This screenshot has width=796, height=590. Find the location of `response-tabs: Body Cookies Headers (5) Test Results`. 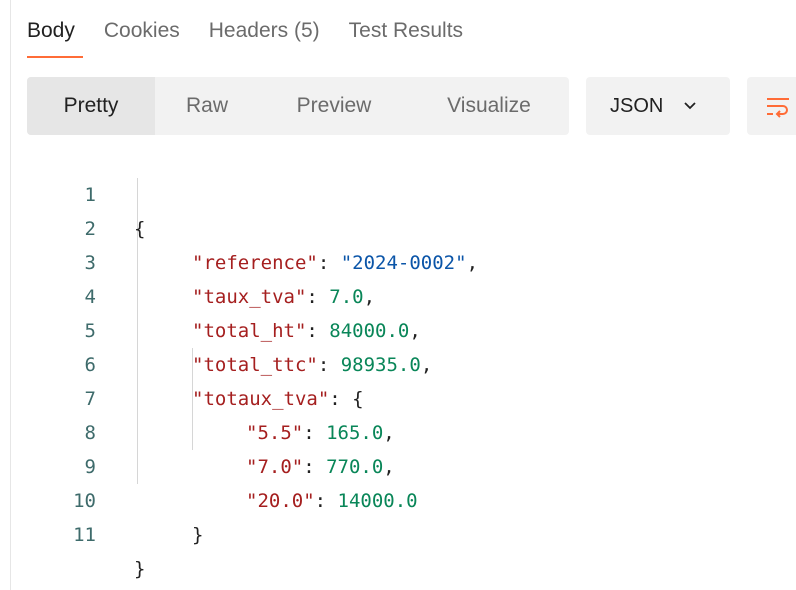

response-tabs: Body Cookies Headers (5) Test Results is located at coordinates (259, 41).